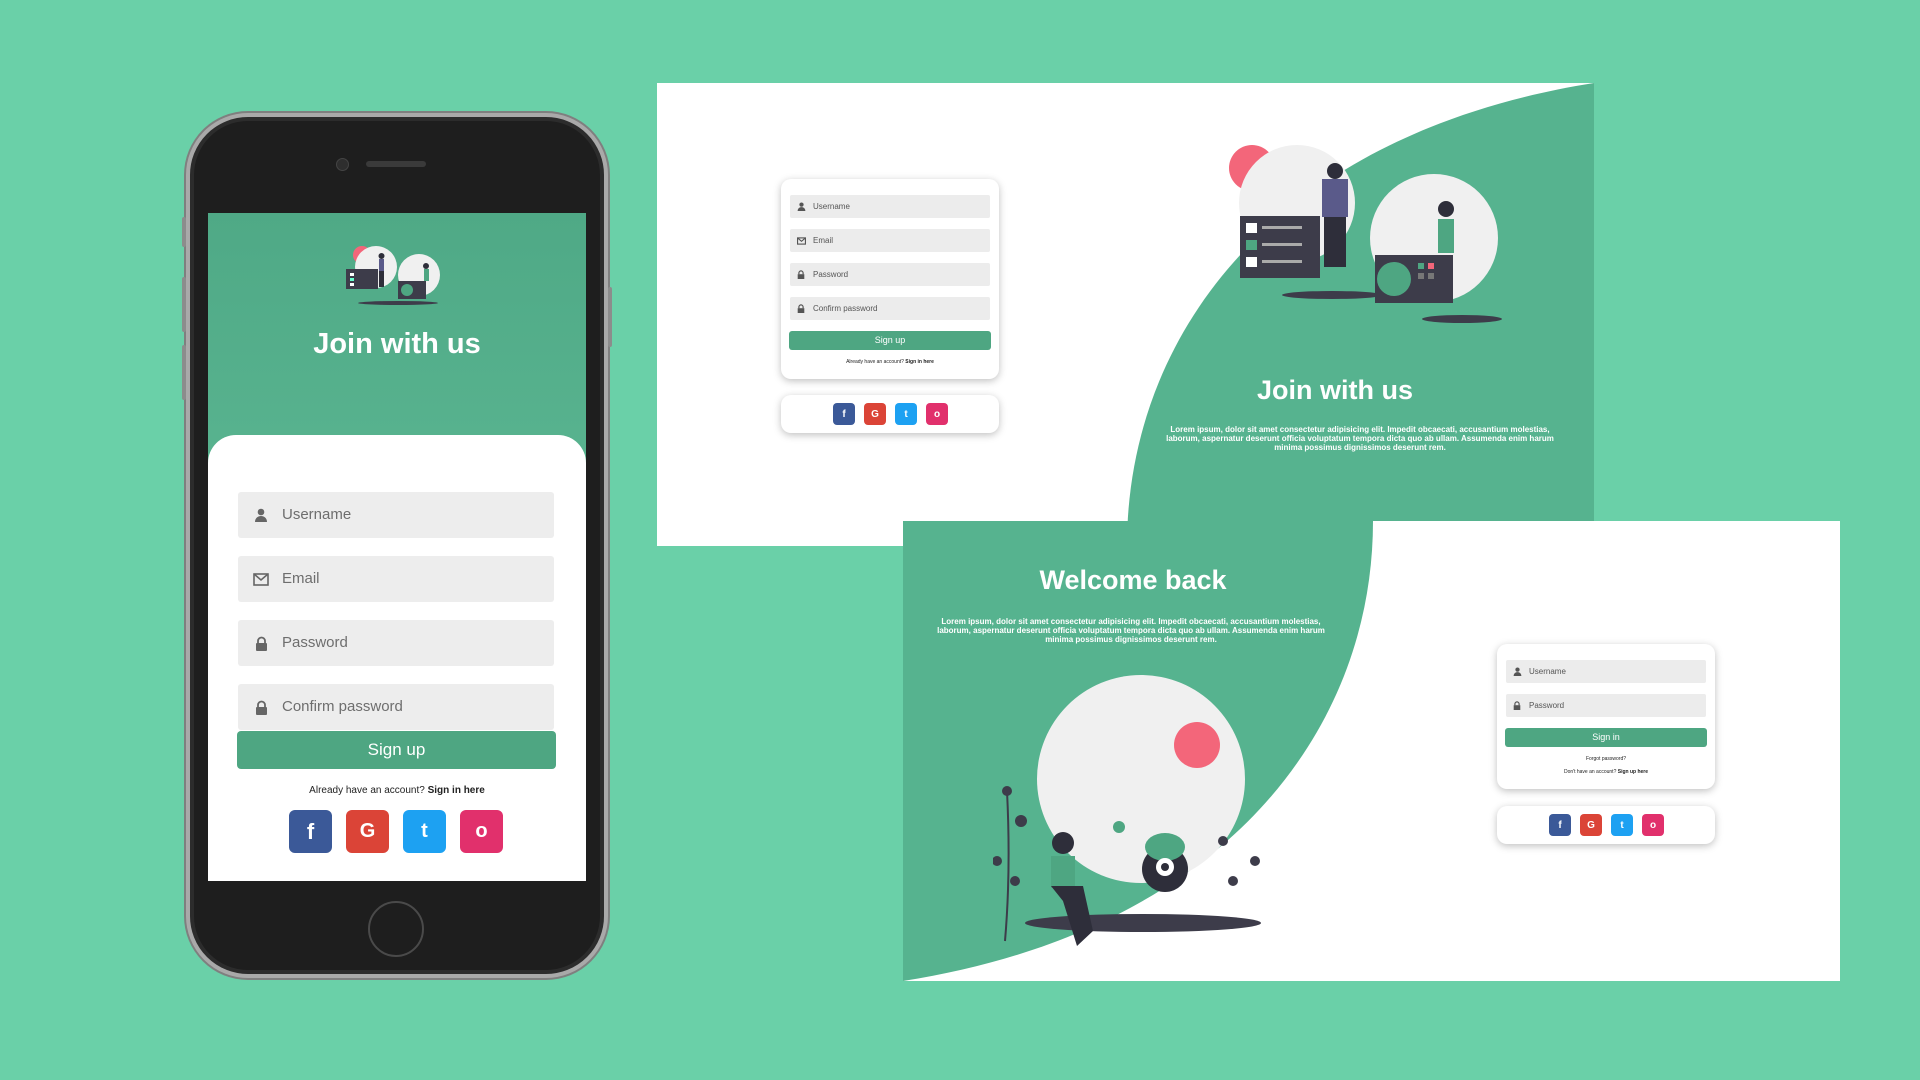 The width and height of the screenshot is (1920, 1080). Describe the element at coordinates (367, 790) in the screenshot. I see `mobile-signin-text: Already have an account?` at that location.